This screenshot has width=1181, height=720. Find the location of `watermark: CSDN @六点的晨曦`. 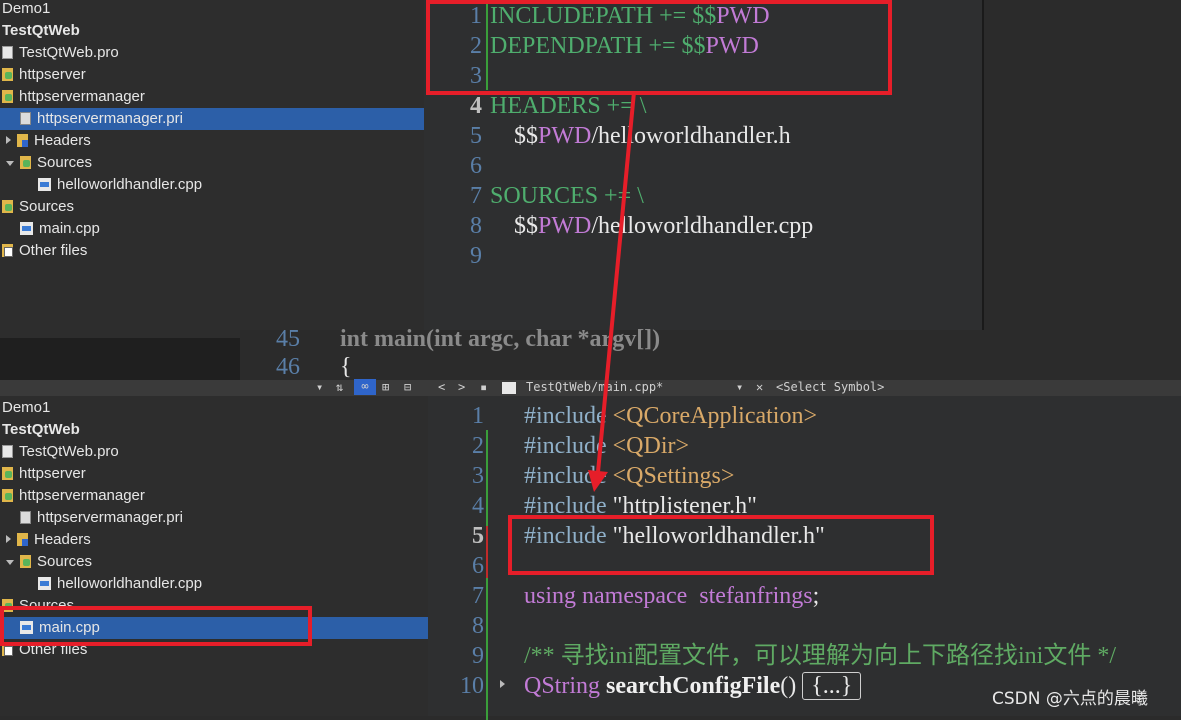

watermark: CSDN @六点的晨曦 is located at coordinates (1070, 699).